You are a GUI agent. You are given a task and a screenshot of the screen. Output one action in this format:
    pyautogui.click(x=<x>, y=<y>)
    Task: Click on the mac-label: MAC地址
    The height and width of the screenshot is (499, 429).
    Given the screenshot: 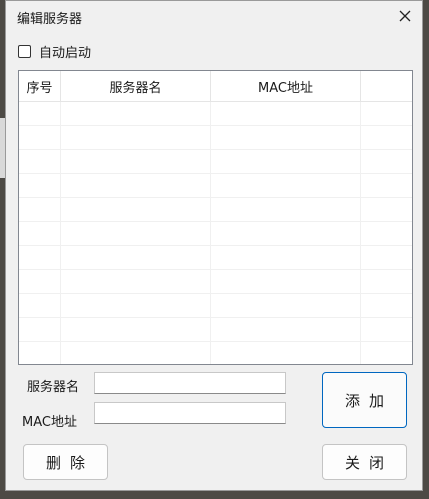 What is the action you would take?
    pyautogui.click(x=49, y=422)
    